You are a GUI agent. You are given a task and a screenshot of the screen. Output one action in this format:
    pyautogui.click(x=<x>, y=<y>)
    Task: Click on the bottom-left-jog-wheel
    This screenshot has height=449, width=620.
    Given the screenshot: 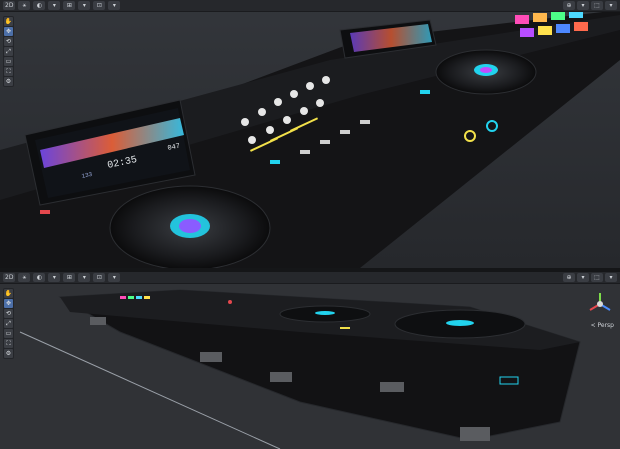 What is the action you would take?
    pyautogui.click(x=325, y=314)
    